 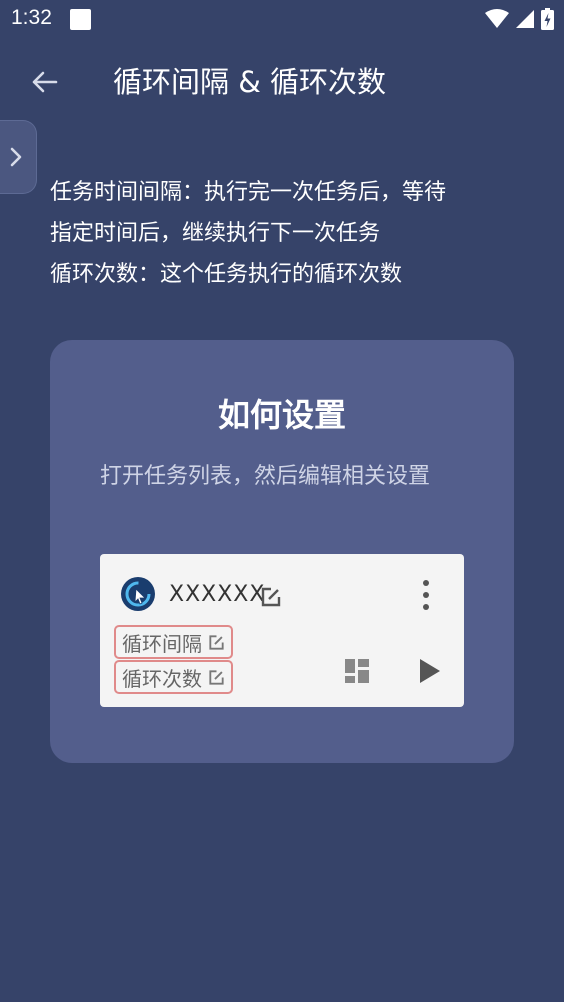 I want to click on status-icons, so click(x=519, y=19).